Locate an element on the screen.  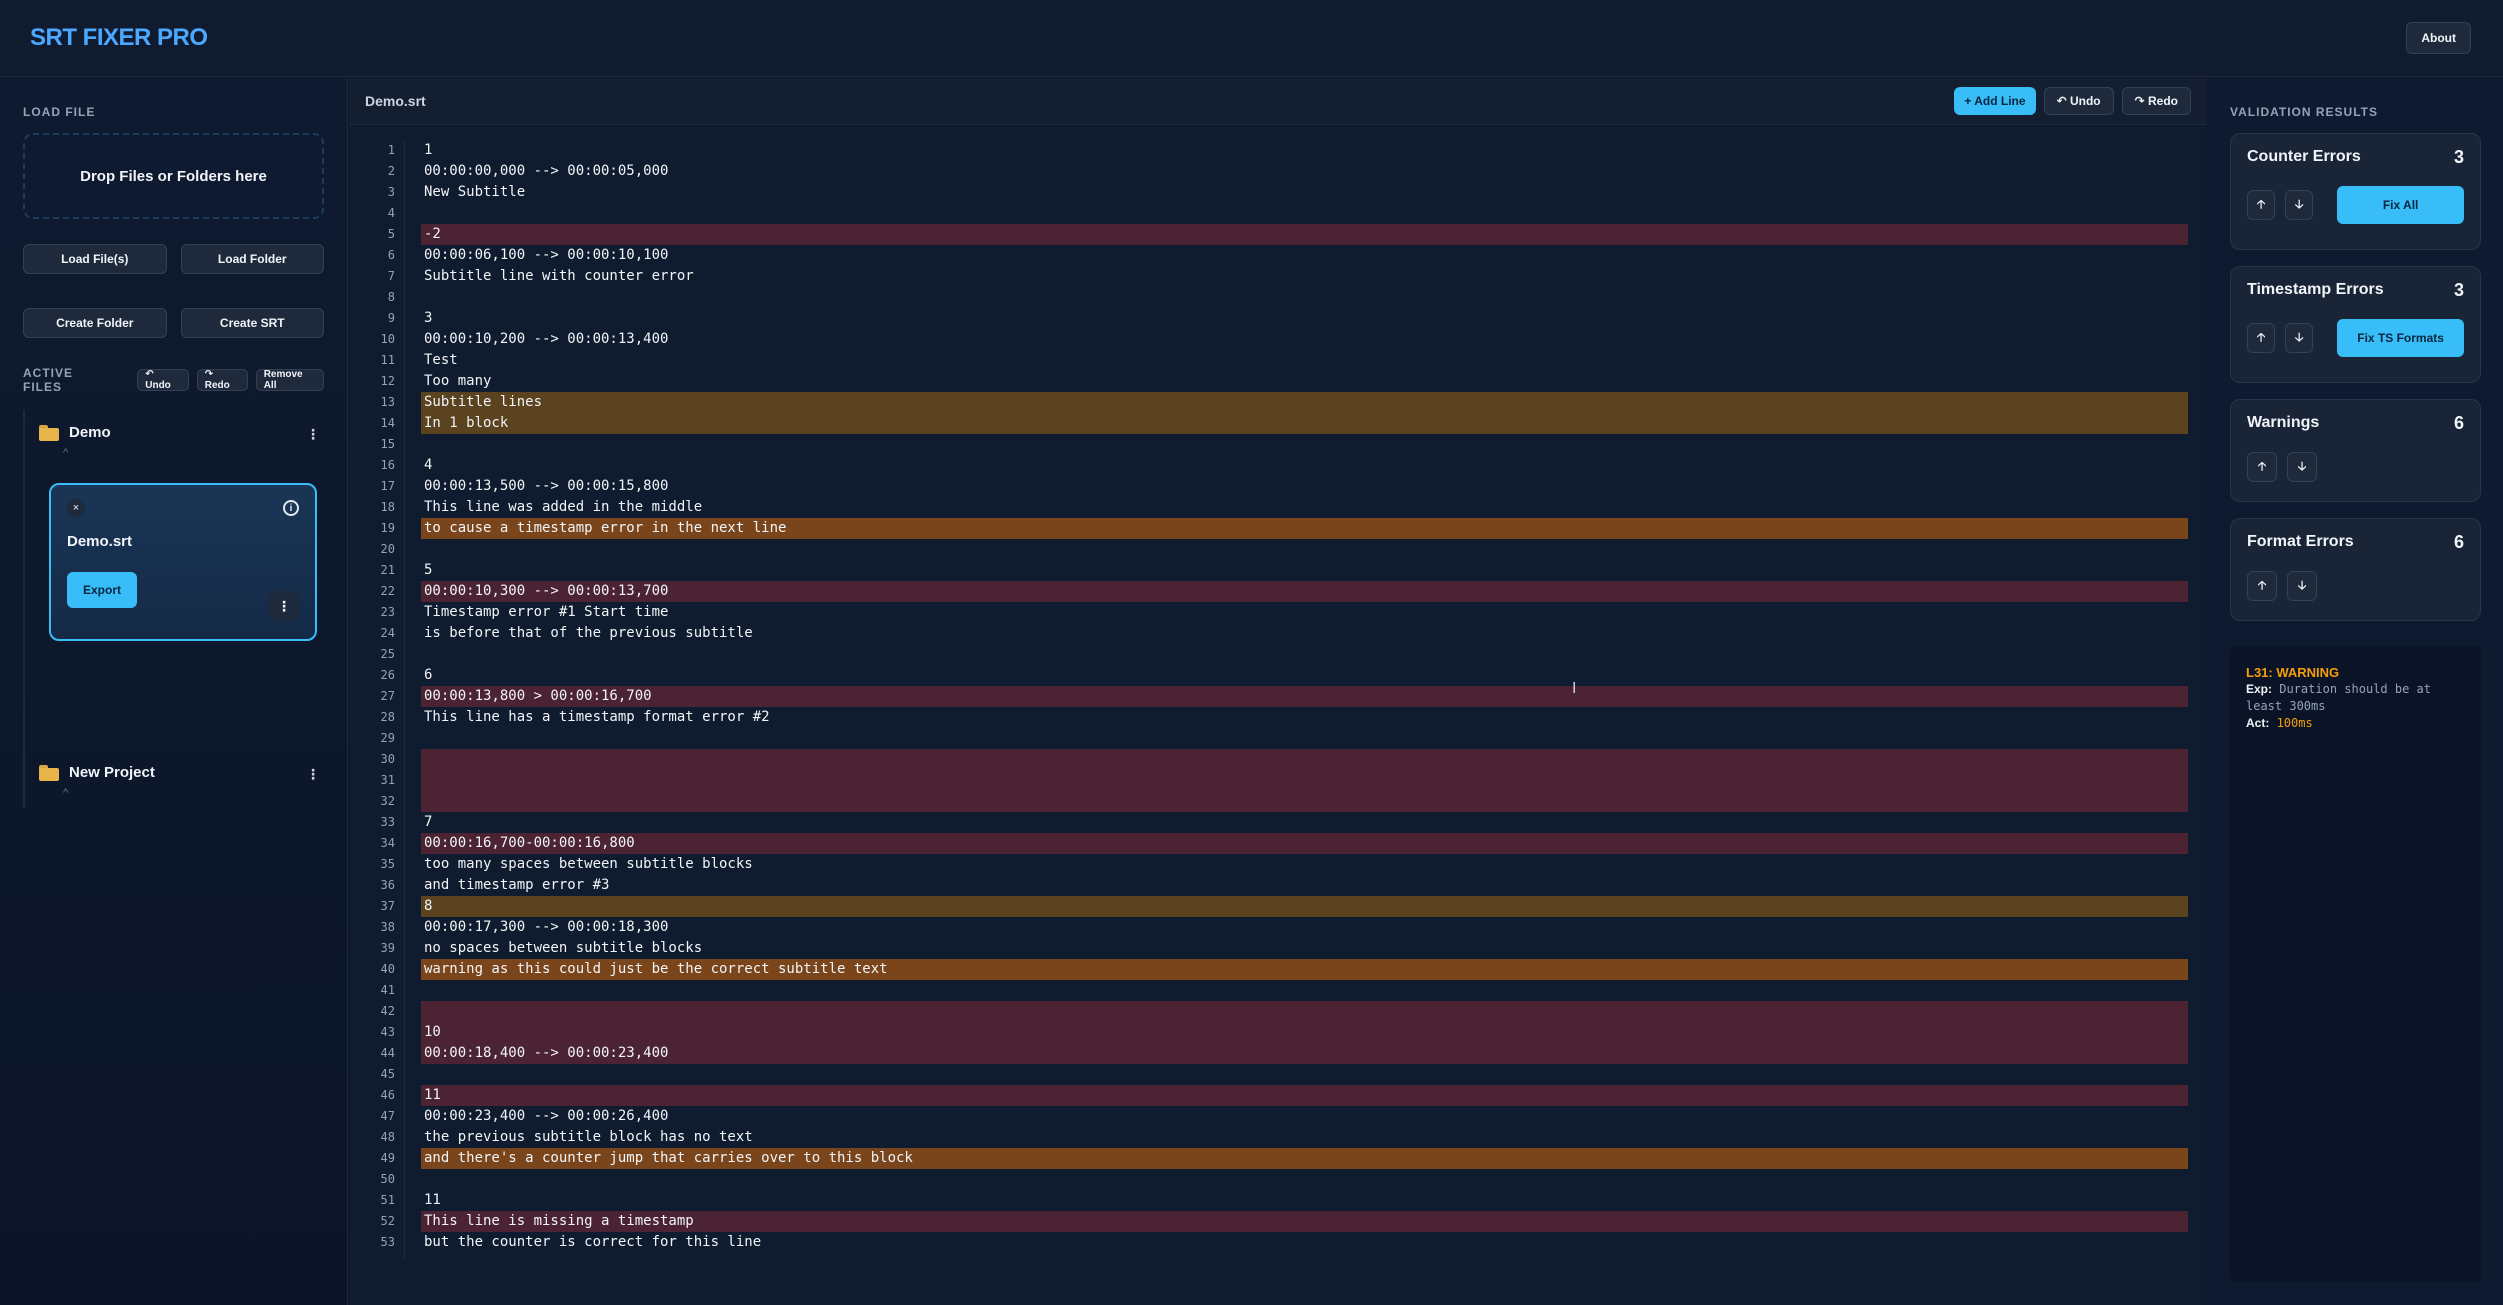
code-line: 39 no spaces between subtitle blocks is located at coordinates (1269, 948).